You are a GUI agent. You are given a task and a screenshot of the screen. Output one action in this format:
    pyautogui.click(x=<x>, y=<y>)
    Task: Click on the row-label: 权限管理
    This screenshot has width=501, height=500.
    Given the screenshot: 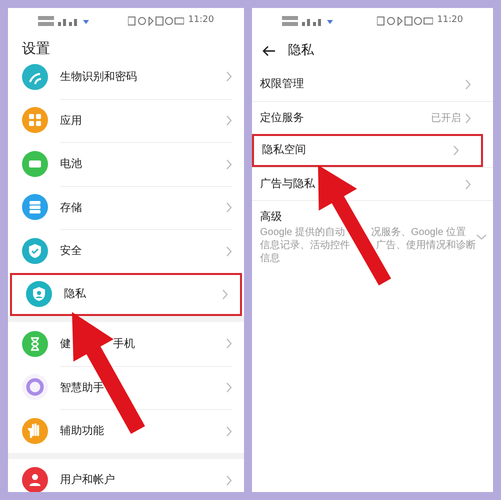 What is the action you would take?
    pyautogui.click(x=282, y=84)
    